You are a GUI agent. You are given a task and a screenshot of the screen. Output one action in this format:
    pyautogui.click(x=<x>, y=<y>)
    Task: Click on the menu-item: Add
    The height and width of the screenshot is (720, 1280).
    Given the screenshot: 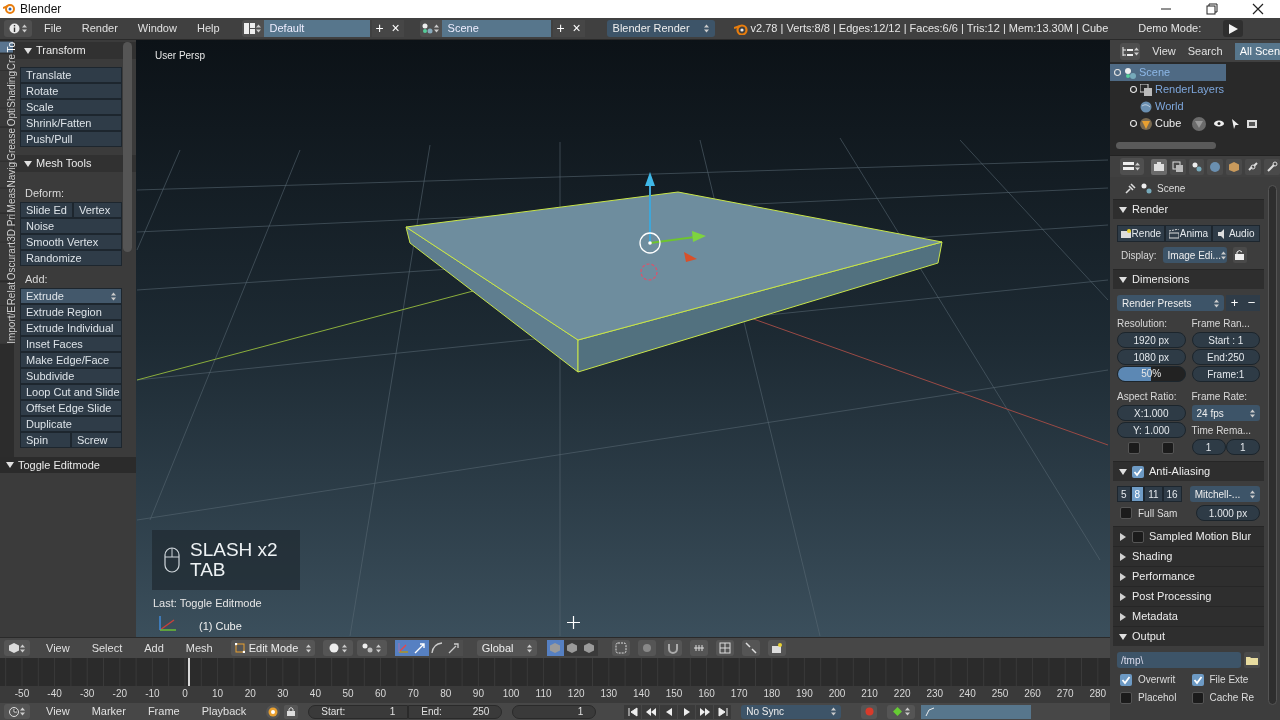 What is the action you would take?
    pyautogui.click(x=154, y=648)
    